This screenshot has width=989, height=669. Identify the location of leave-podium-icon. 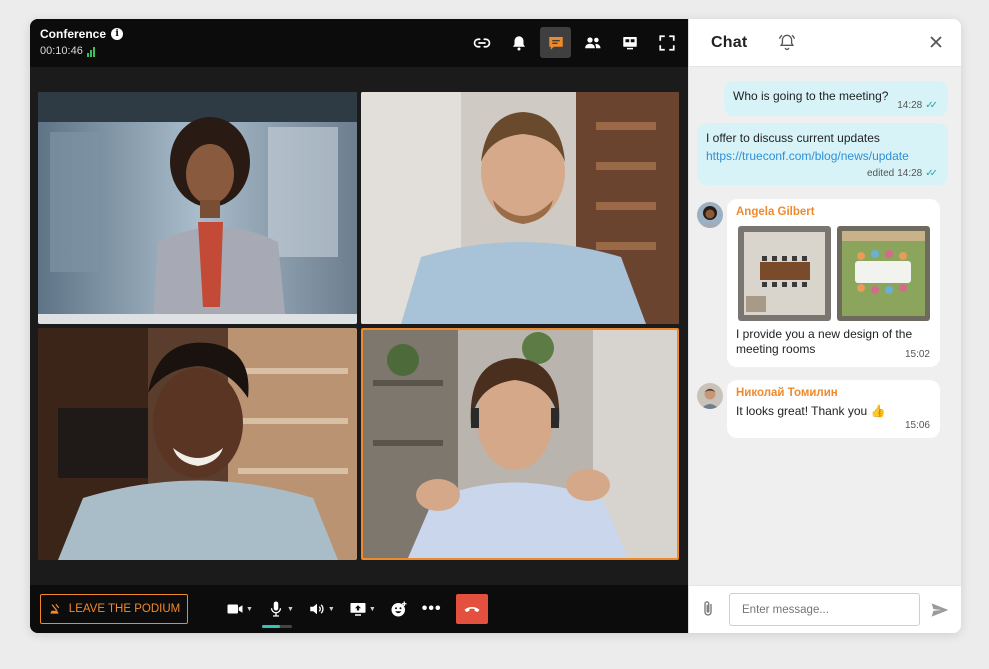
(55, 608).